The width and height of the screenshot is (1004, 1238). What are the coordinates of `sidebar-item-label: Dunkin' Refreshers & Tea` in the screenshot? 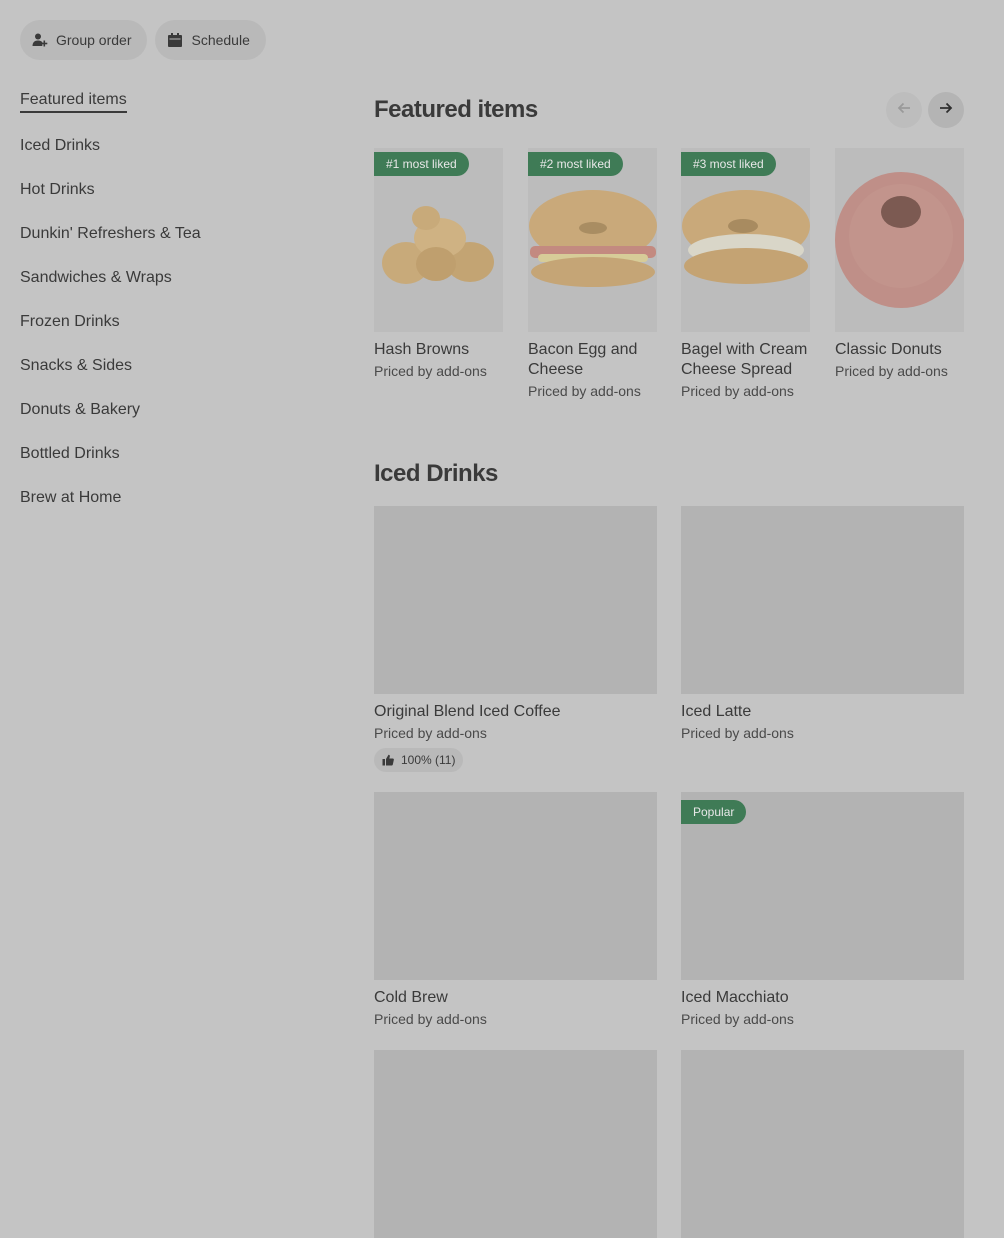 It's located at (110, 233).